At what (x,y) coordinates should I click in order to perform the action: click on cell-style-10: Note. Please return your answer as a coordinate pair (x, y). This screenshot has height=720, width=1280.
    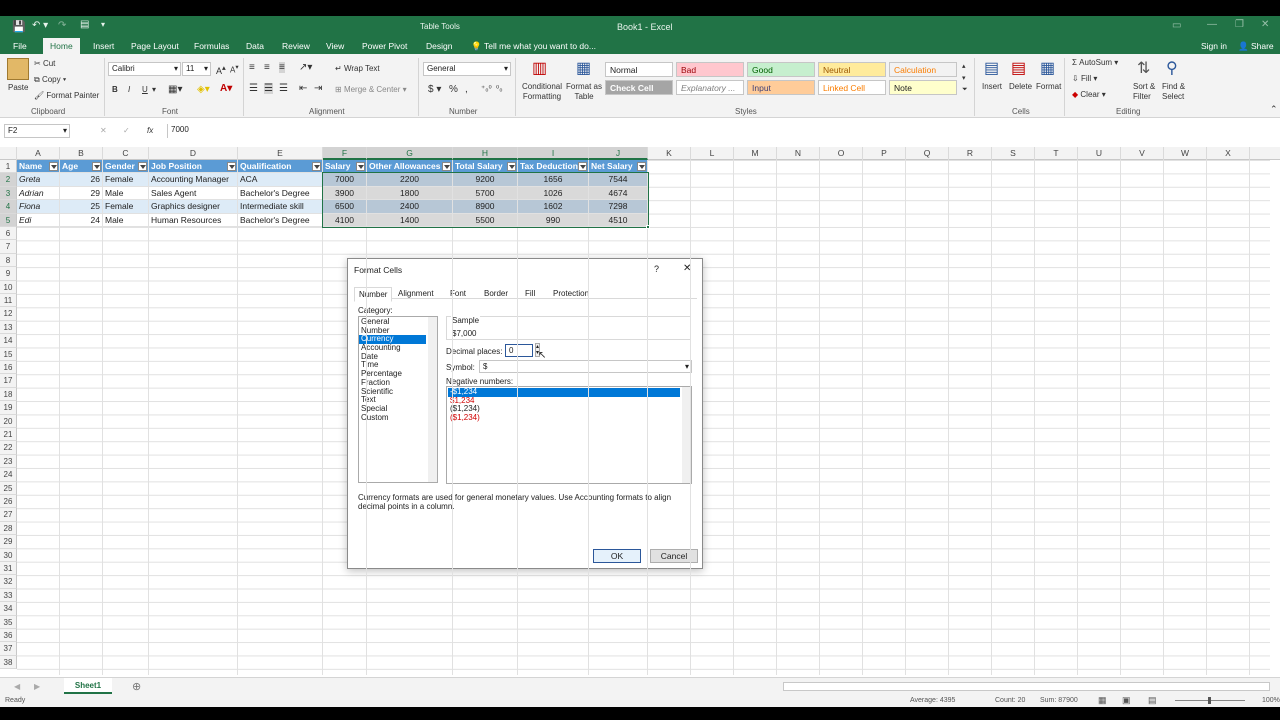
    Looking at the image, I should click on (923, 87).